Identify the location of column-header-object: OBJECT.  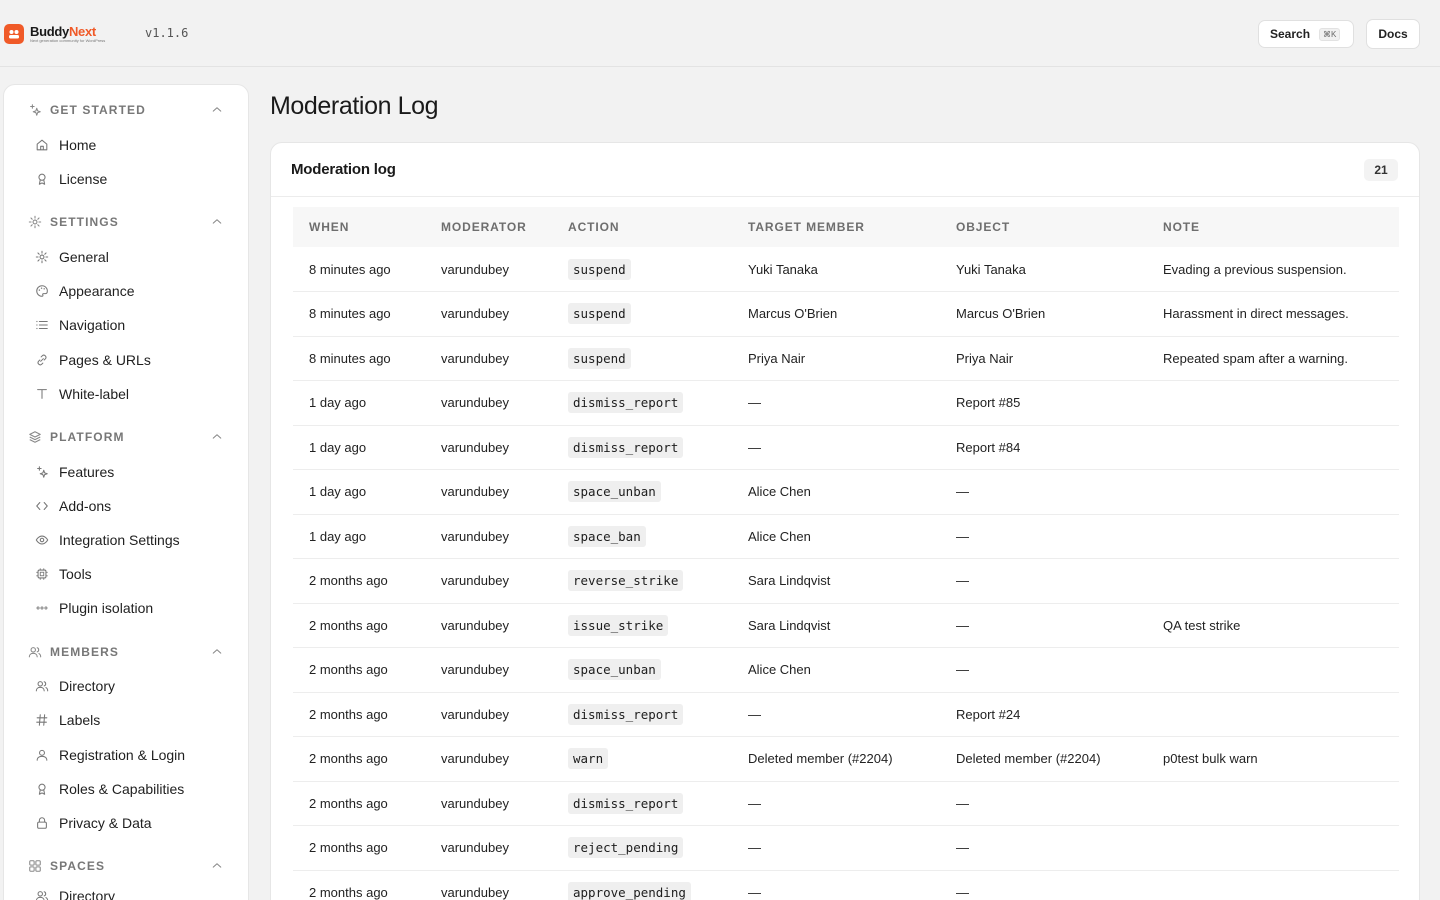
(1043, 227).